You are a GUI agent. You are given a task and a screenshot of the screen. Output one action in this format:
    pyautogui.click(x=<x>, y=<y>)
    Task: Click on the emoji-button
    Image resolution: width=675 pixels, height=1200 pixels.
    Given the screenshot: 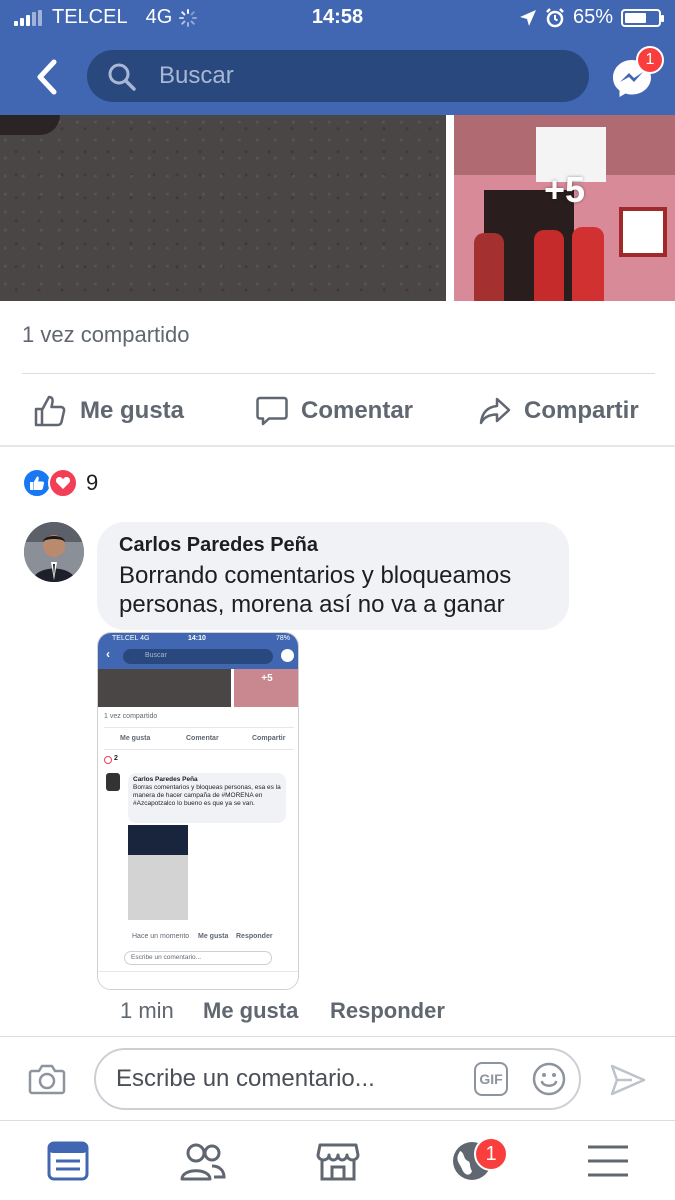 What is the action you would take?
    pyautogui.click(x=549, y=1079)
    